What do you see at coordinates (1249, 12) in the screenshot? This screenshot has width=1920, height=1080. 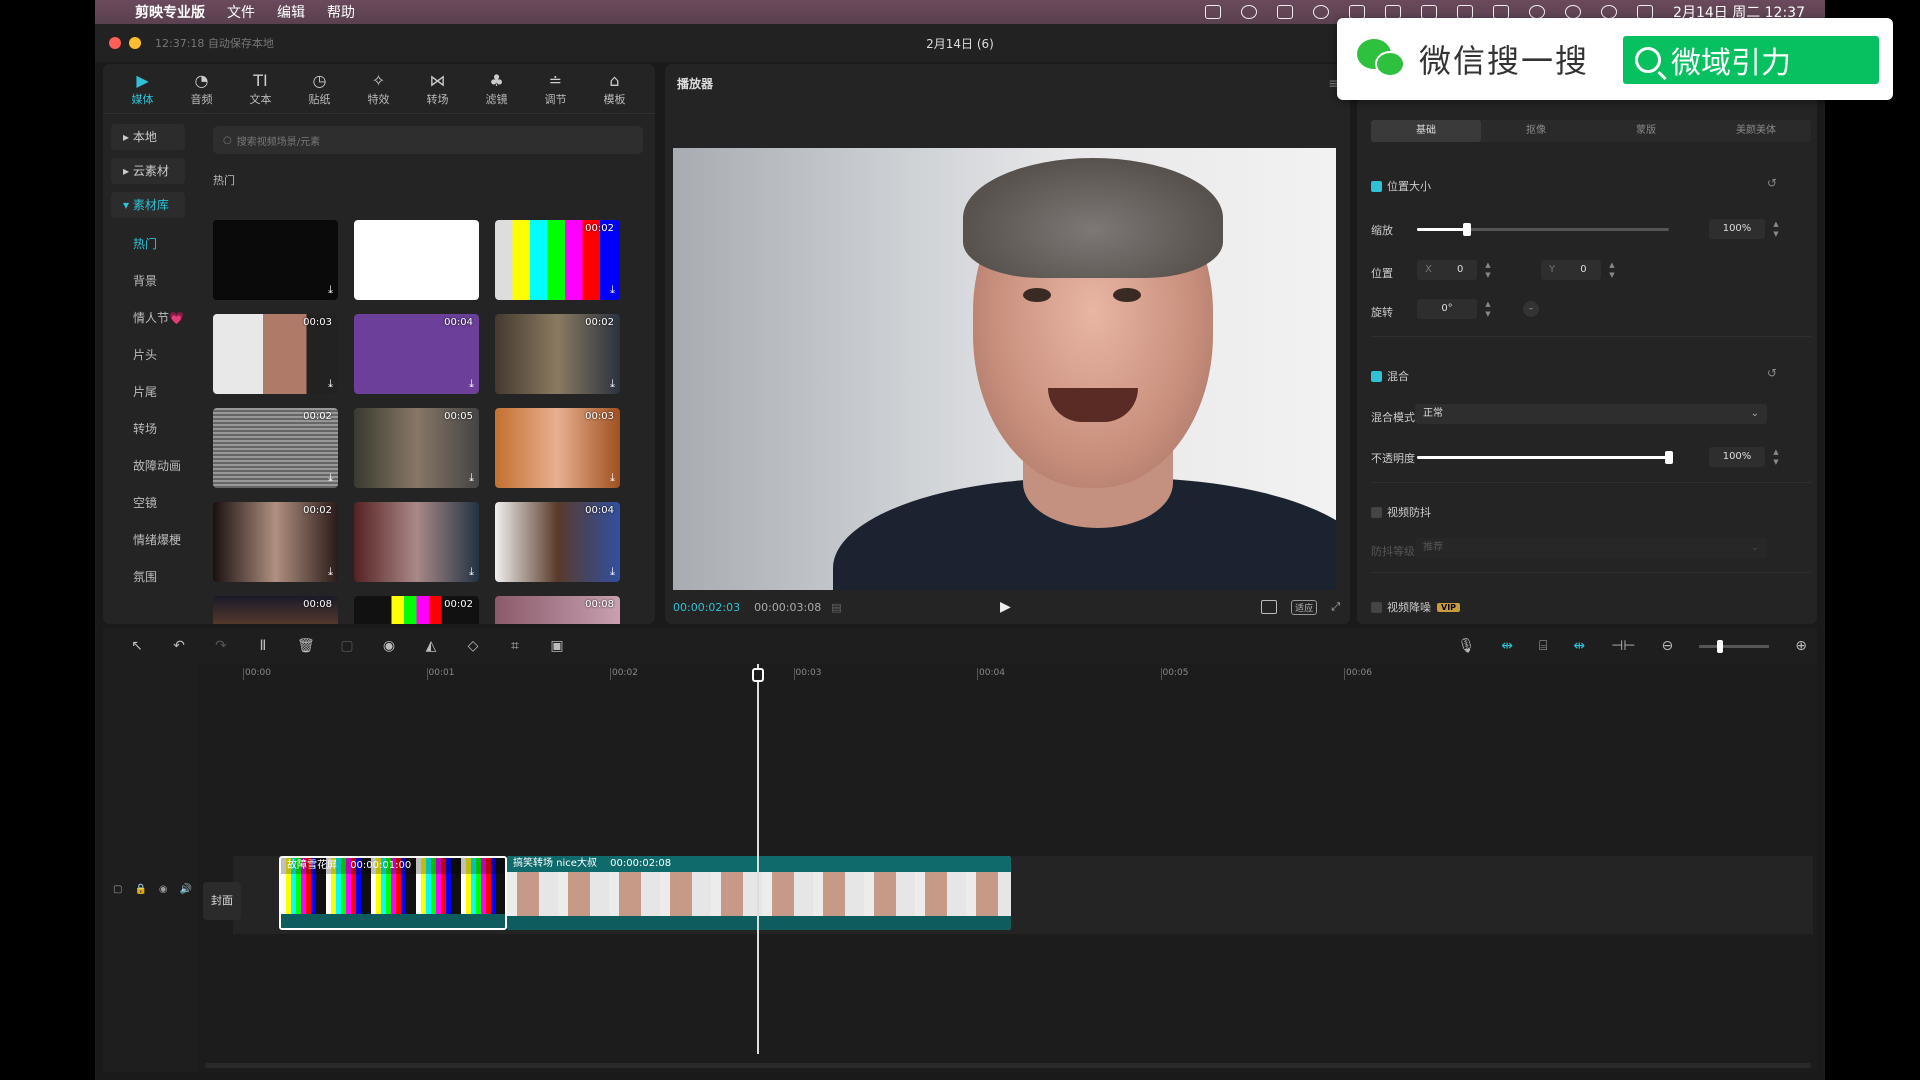 I see `airplay-icon` at bounding box center [1249, 12].